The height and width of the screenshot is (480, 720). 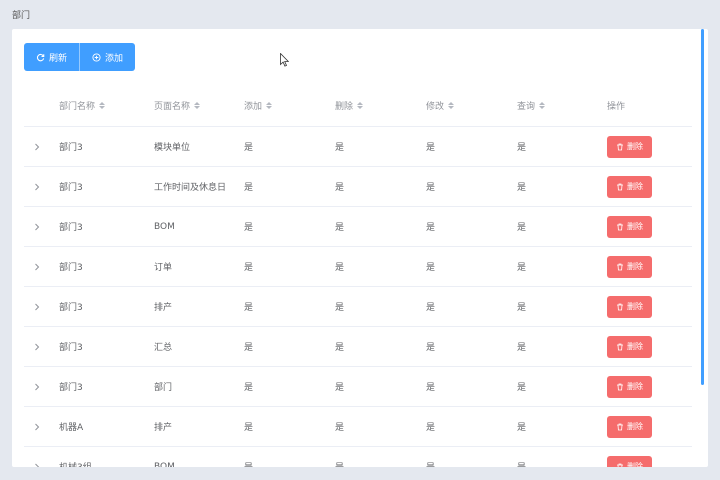 What do you see at coordinates (526, 107) in the screenshot?
I see `column-header-label: 查询` at bounding box center [526, 107].